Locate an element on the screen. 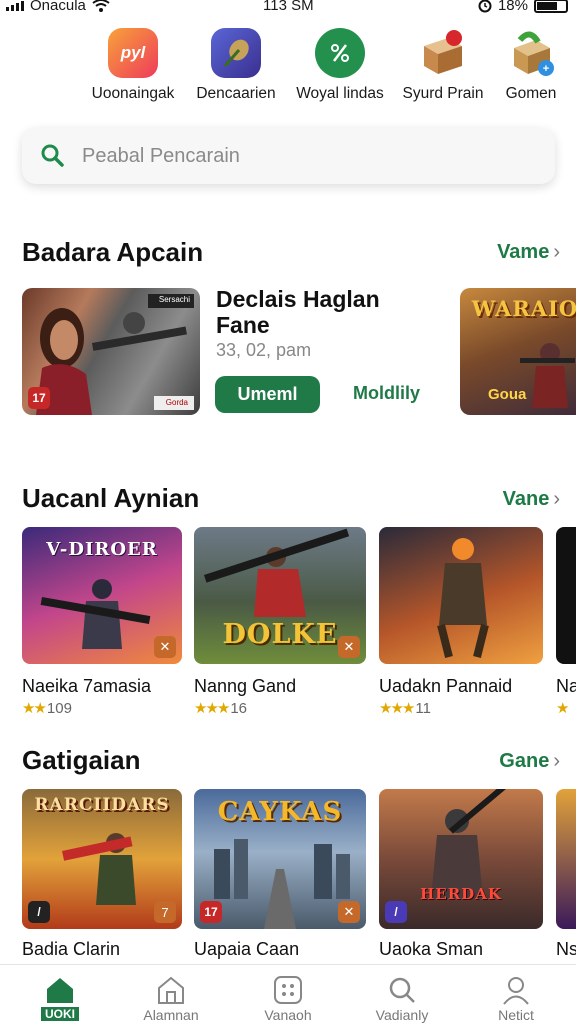  category-item: + Gomen is located at coordinates (526, 65).